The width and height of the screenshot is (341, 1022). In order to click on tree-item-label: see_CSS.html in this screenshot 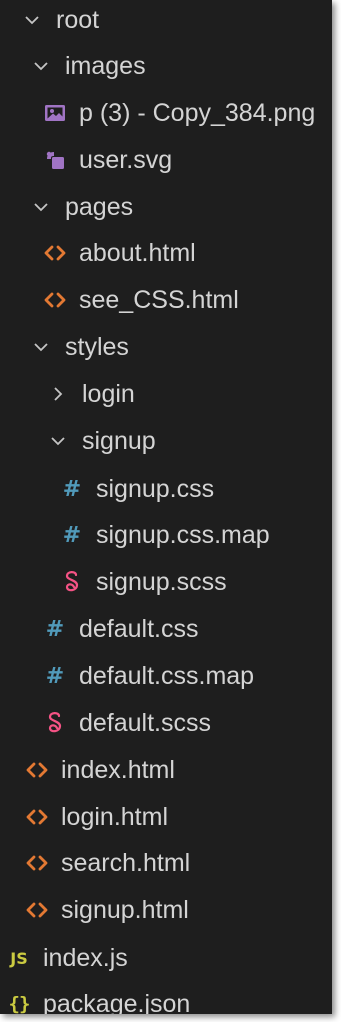, I will do `click(159, 300)`.